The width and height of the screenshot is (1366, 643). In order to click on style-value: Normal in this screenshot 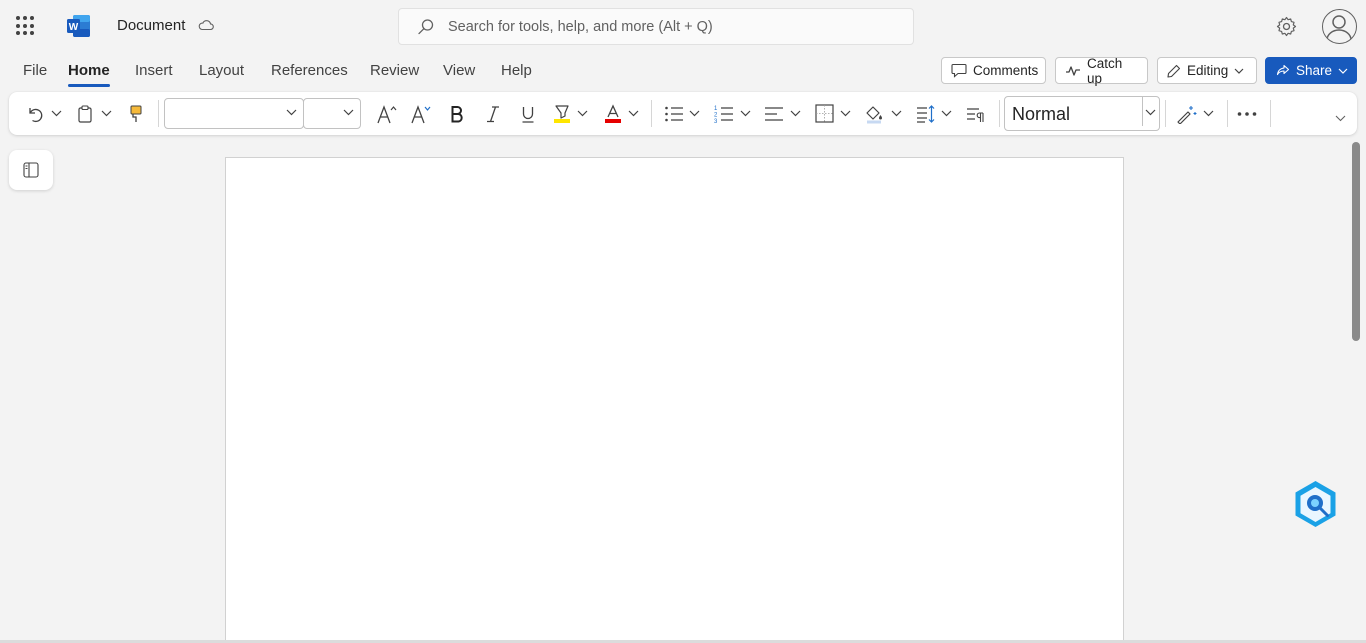, I will do `click(1041, 114)`.